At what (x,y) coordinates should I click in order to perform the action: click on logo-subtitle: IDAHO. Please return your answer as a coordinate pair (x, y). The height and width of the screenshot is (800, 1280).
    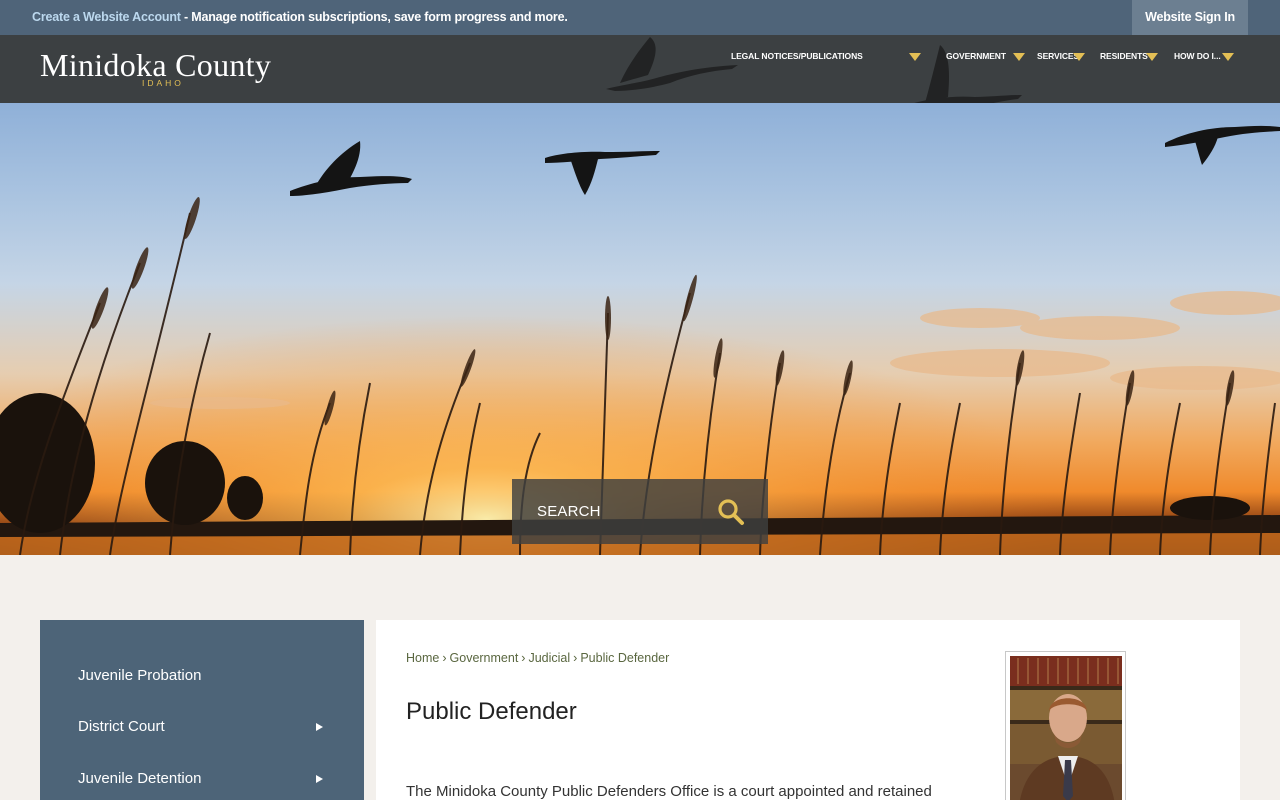
    Looking at the image, I should click on (163, 83).